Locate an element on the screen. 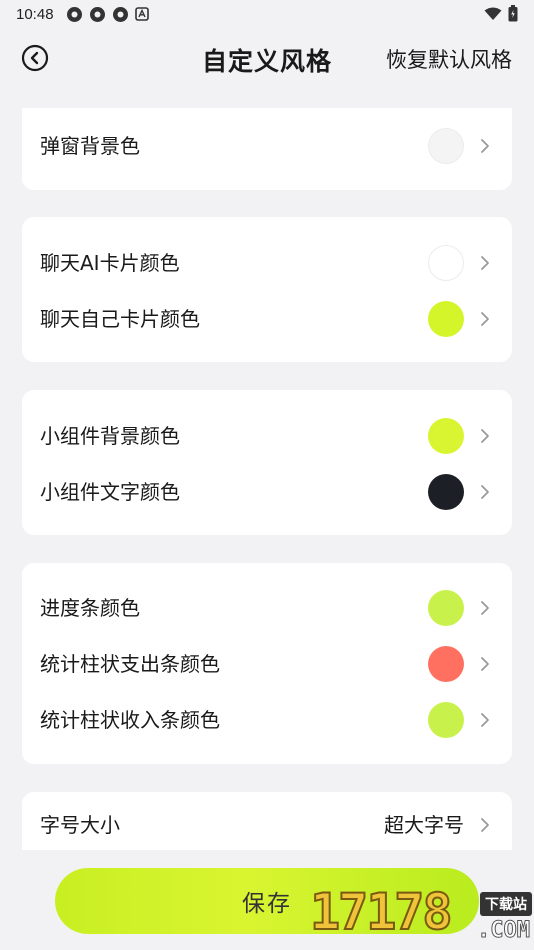 The image size is (534, 950). status-time: 10:48 is located at coordinates (35, 14).